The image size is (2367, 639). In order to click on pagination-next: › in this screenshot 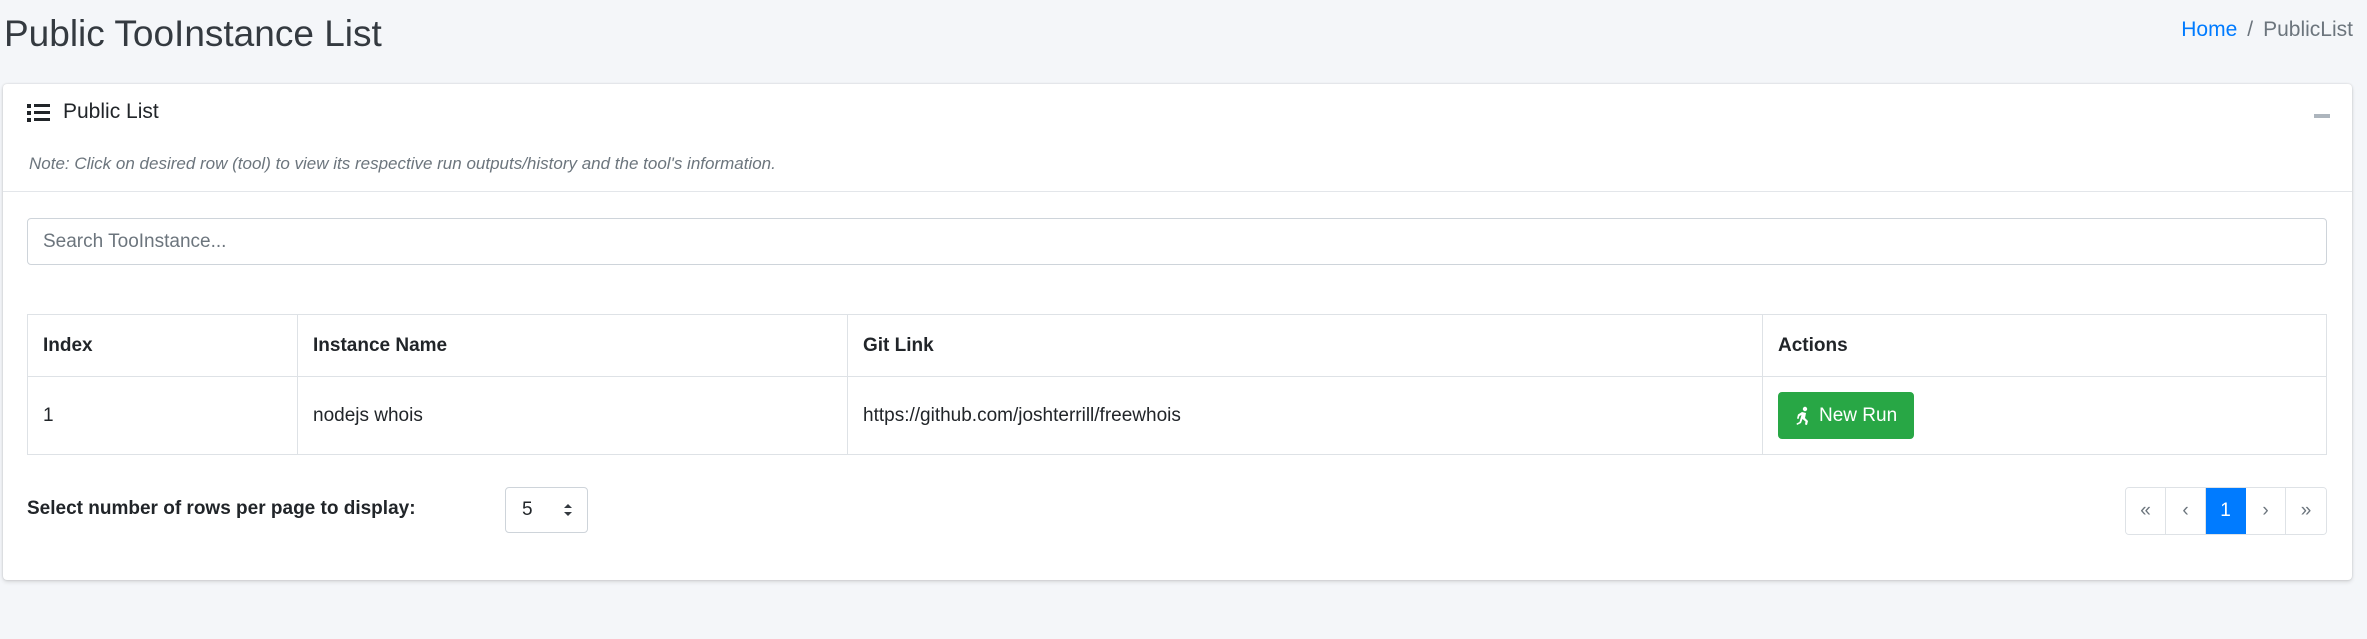, I will do `click(2266, 511)`.